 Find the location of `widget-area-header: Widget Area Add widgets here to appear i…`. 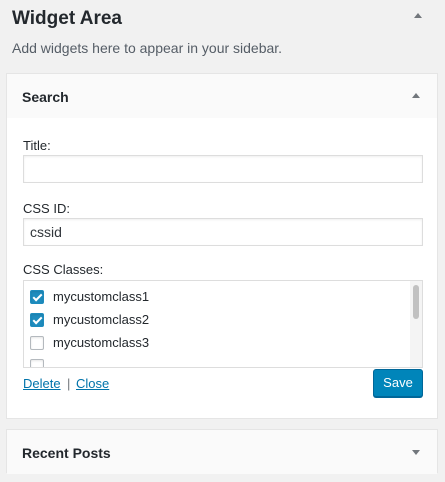

widget-area-header: Widget Area Add widgets here to appear i… is located at coordinates (222, 35).